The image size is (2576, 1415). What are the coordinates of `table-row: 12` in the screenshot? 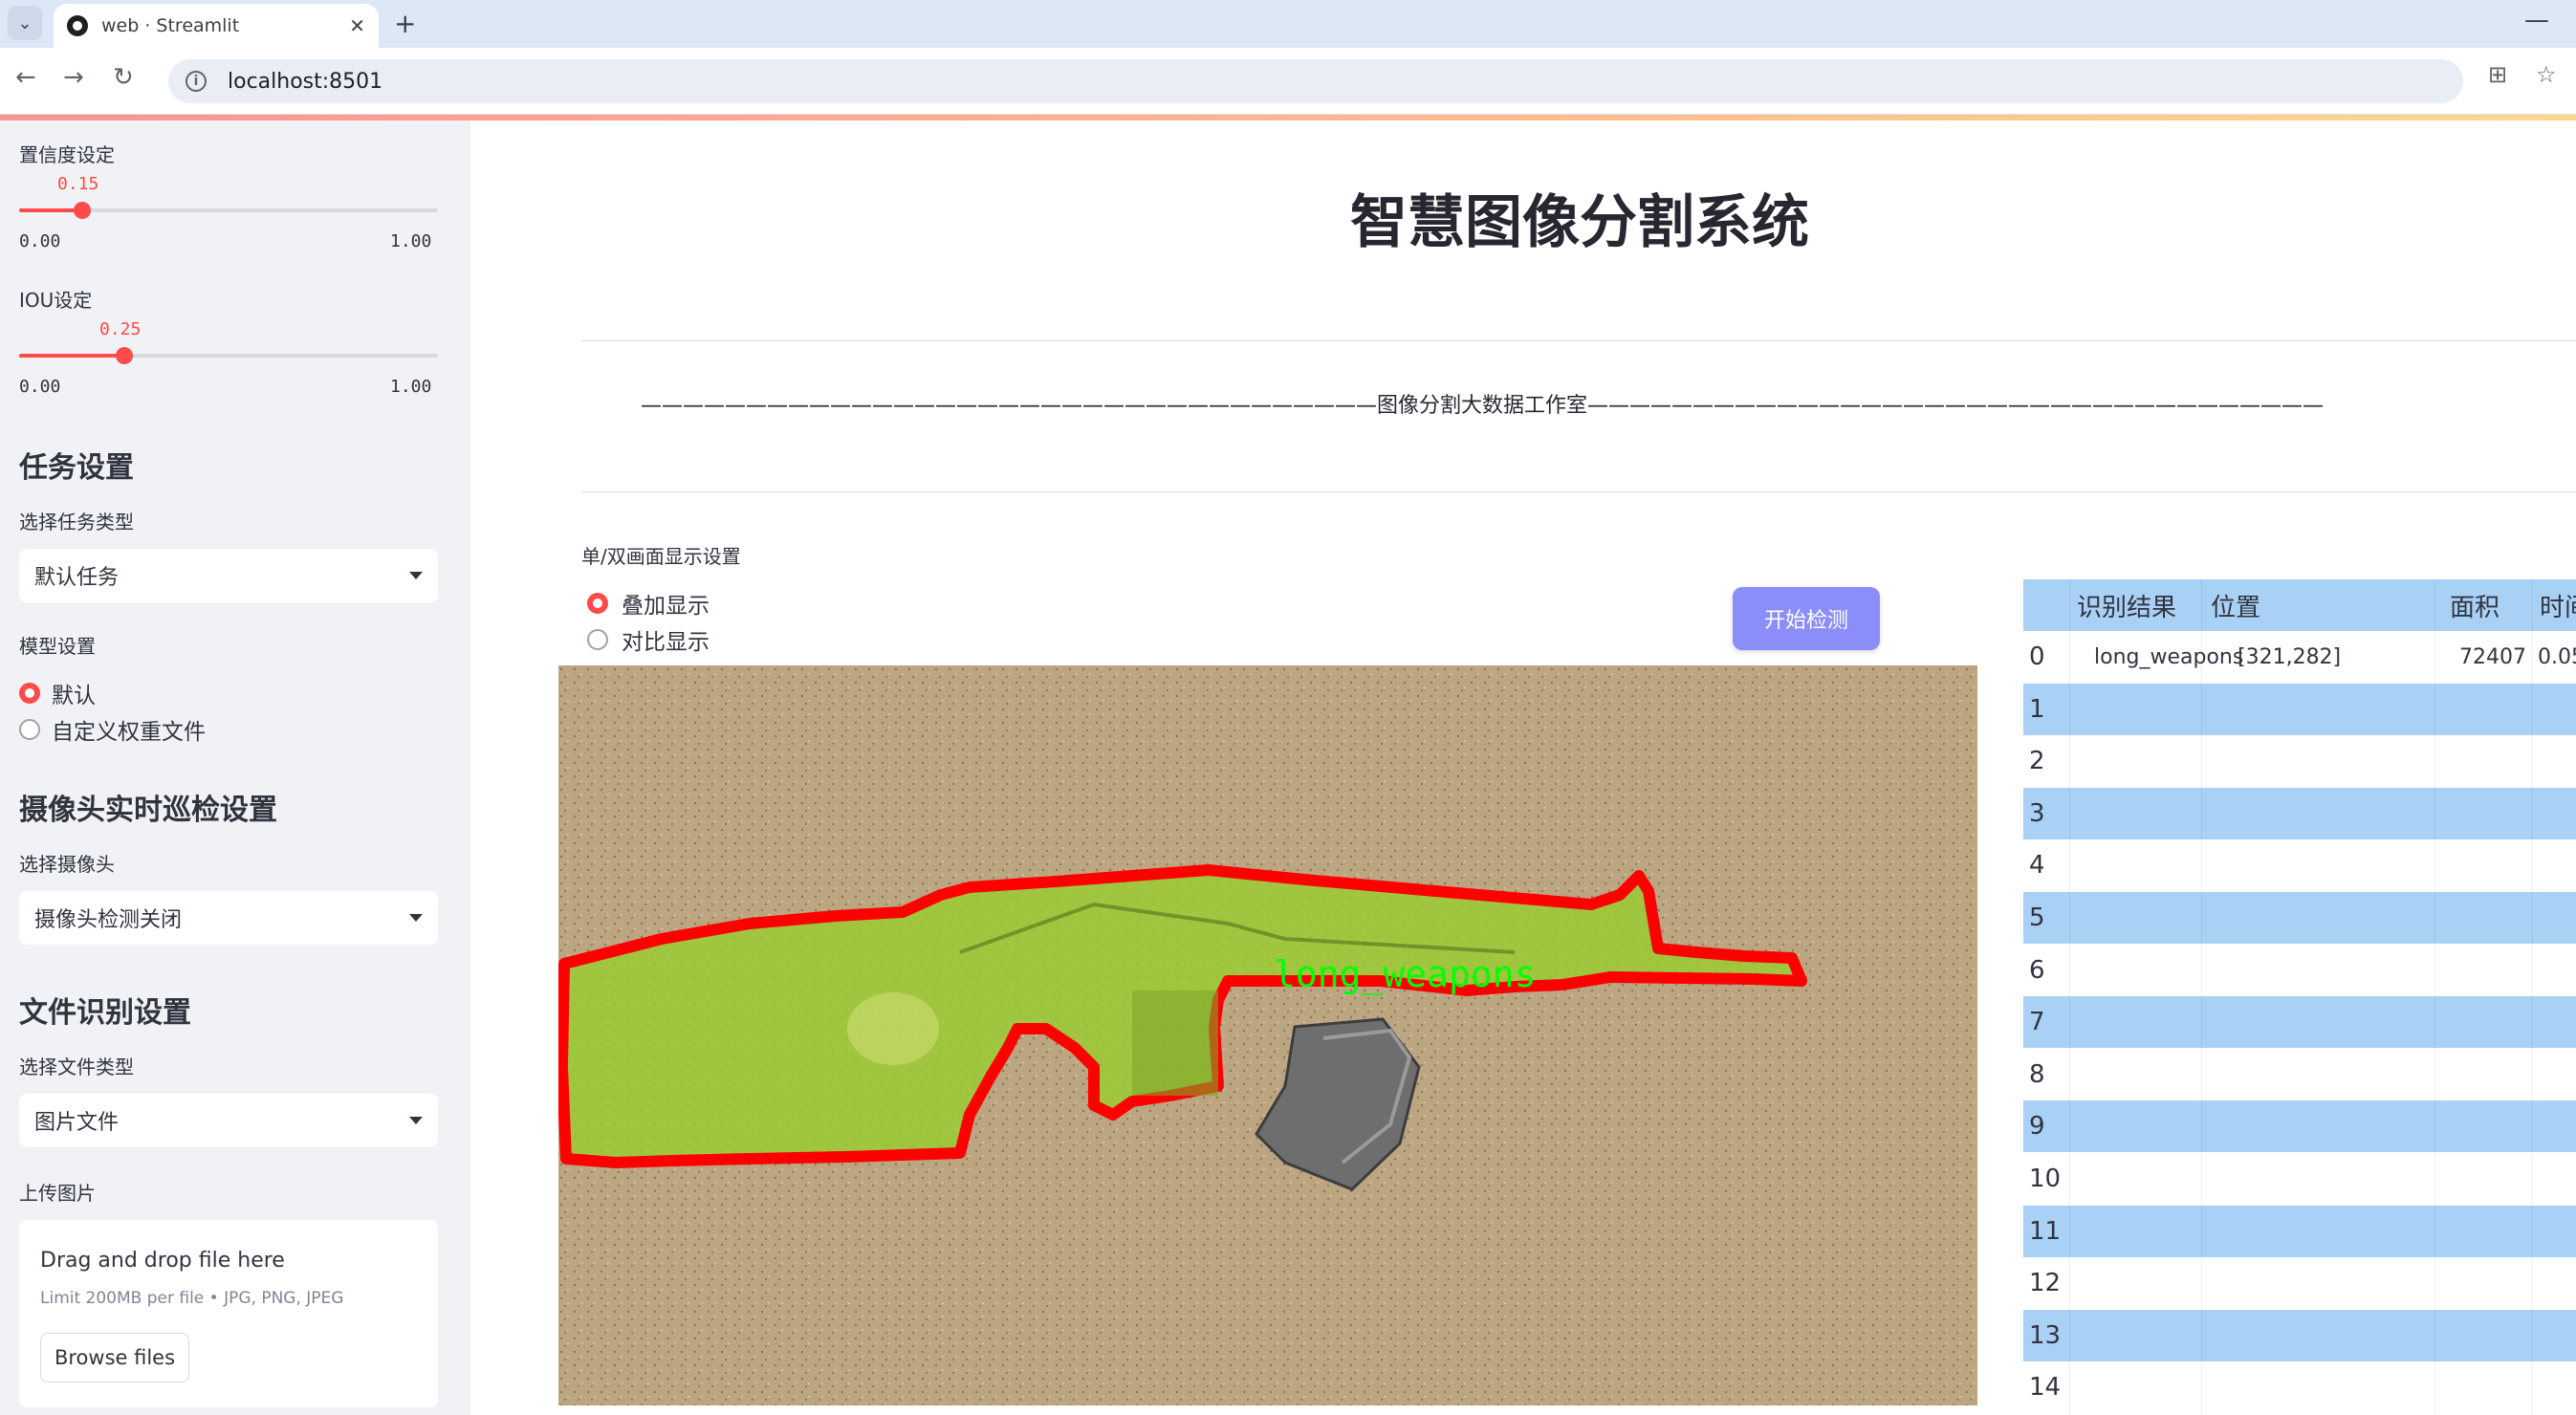 It's located at (2299, 1283).